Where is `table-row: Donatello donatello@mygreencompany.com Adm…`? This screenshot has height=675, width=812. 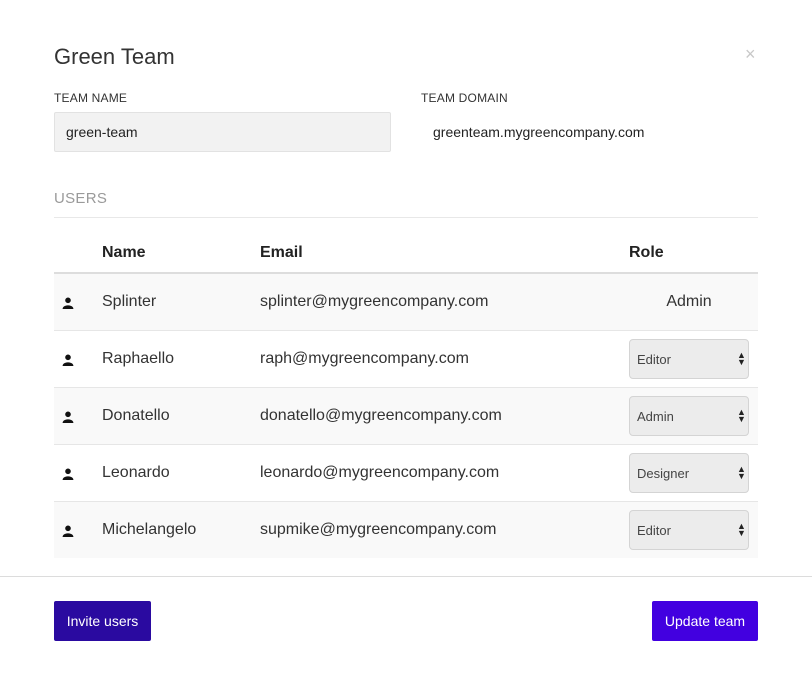
table-row: Donatello donatello@mygreencompany.com Adm… is located at coordinates (406, 415).